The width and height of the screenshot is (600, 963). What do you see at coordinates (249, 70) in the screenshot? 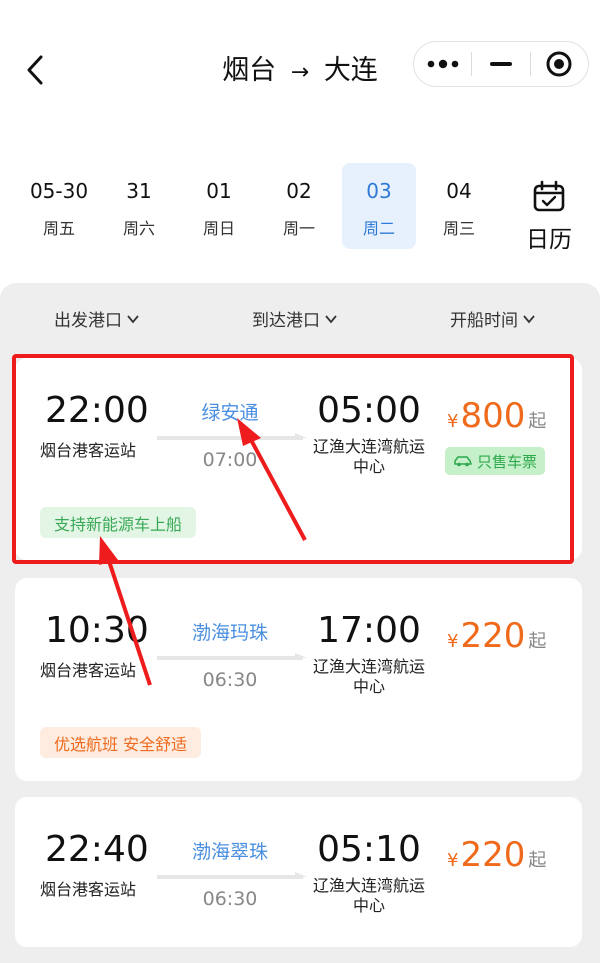
I see `title-origin: 烟台` at bounding box center [249, 70].